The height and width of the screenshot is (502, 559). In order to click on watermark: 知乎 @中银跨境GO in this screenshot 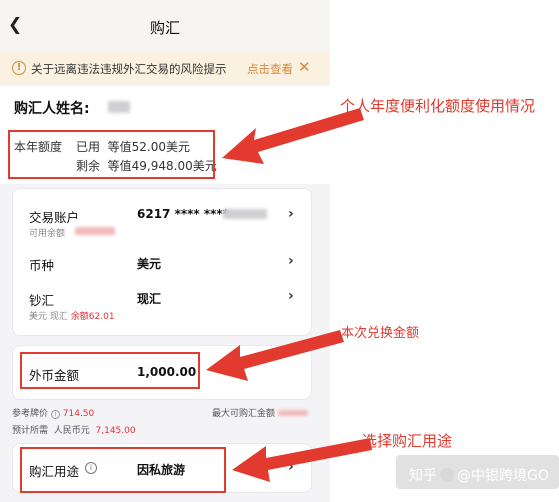, I will do `click(479, 475)`.